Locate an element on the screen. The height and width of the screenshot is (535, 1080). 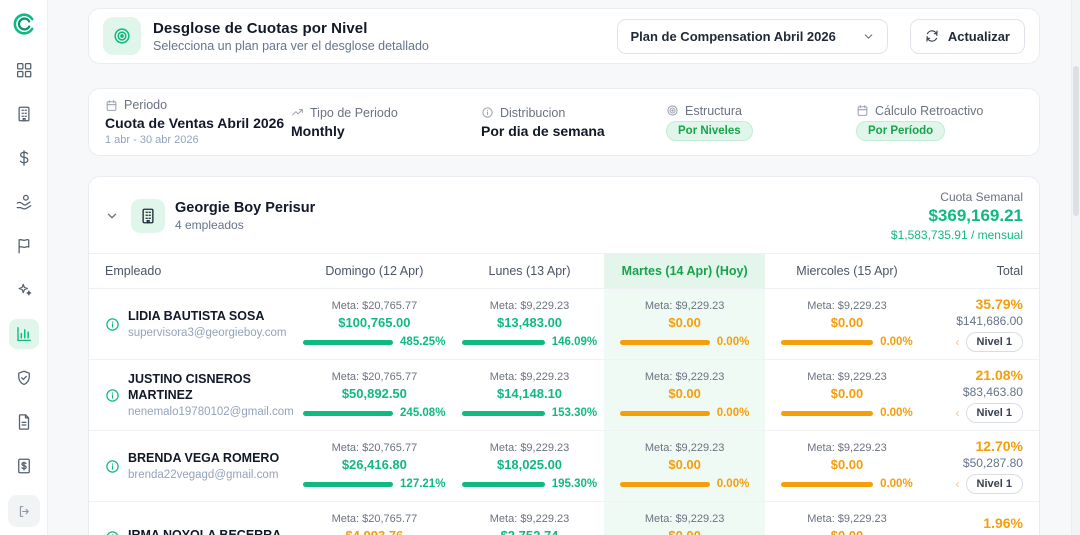
sidebar-item-ai-insights-icon is located at coordinates (24, 290).